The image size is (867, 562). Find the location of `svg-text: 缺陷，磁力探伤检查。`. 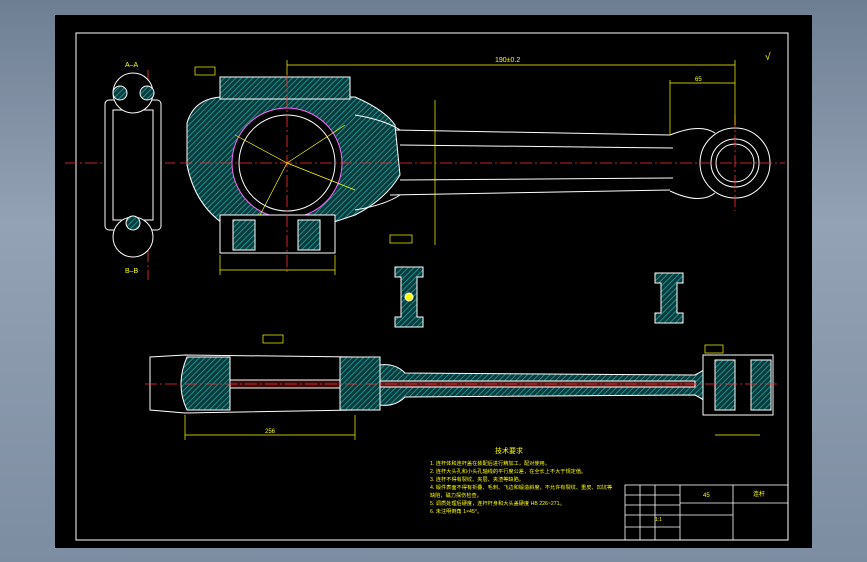

svg-text: 缺陷，磁力探伤检查。 is located at coordinates (456, 495).